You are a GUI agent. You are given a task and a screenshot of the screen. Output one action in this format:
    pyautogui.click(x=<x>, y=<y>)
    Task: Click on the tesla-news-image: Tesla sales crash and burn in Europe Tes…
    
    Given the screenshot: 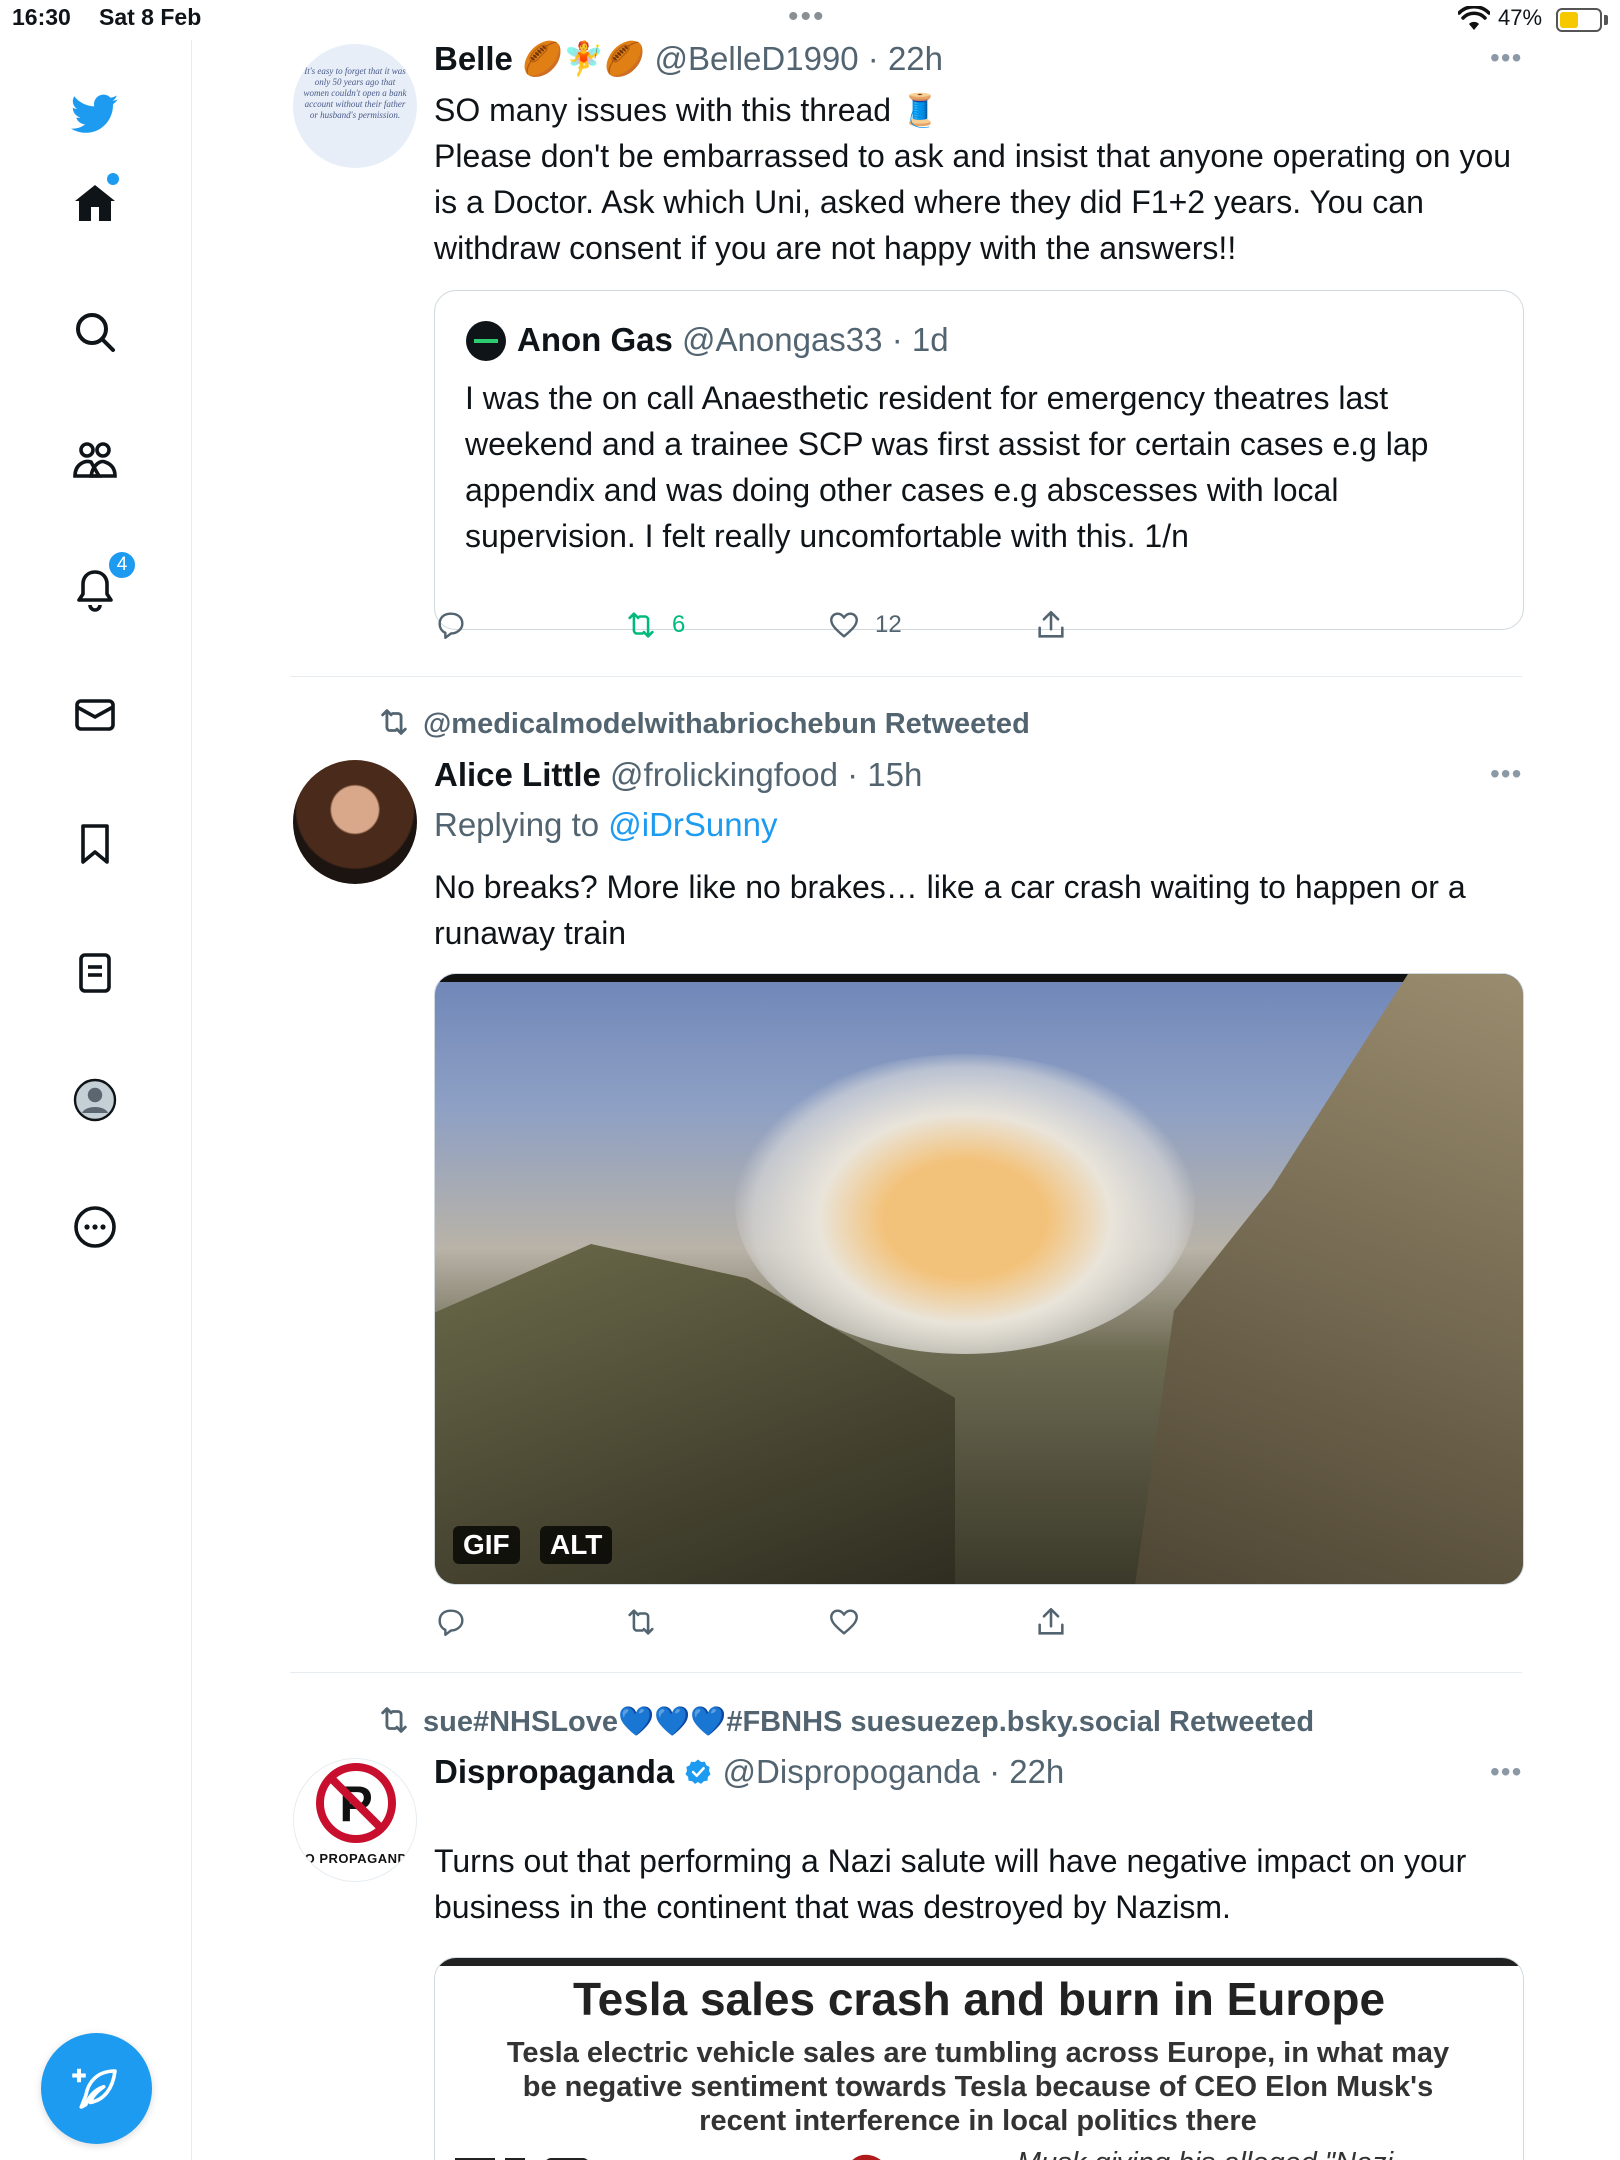 What is the action you would take?
    pyautogui.click(x=979, y=2058)
    